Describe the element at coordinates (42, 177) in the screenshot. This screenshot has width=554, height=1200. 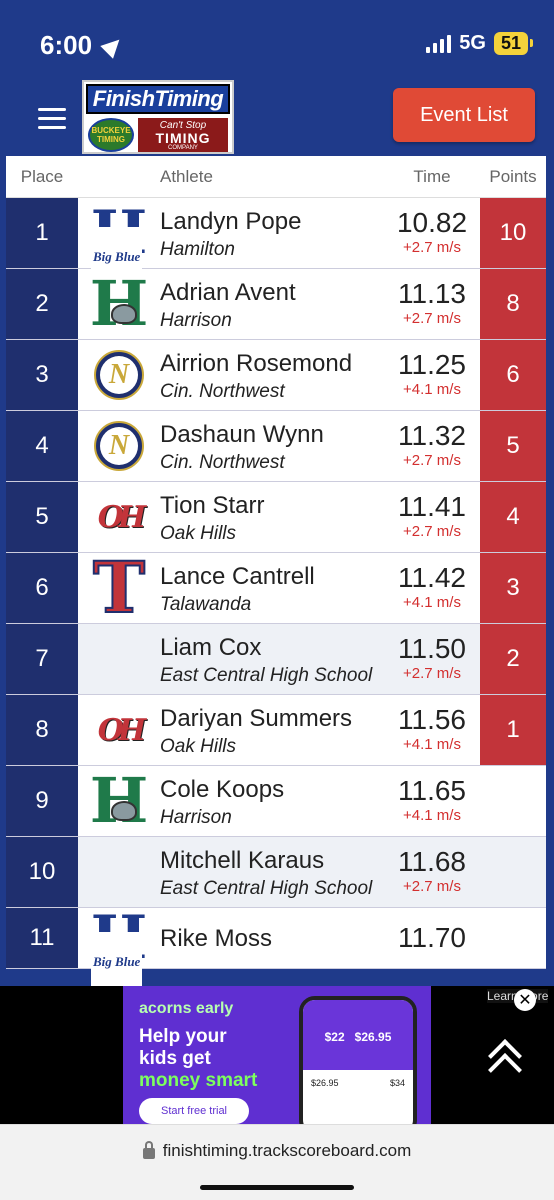
I see `column-place: Place` at that location.